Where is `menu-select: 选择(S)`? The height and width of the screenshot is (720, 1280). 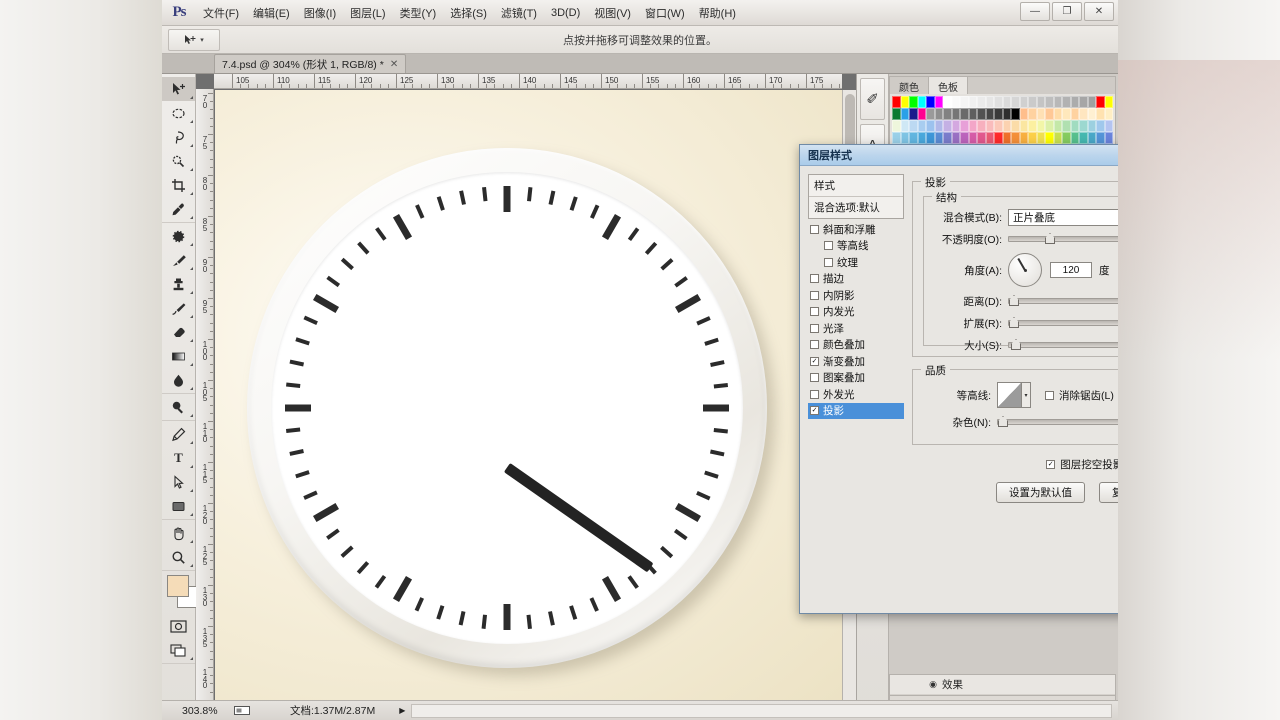
menu-select: 选择(S) is located at coordinates (468, 13).